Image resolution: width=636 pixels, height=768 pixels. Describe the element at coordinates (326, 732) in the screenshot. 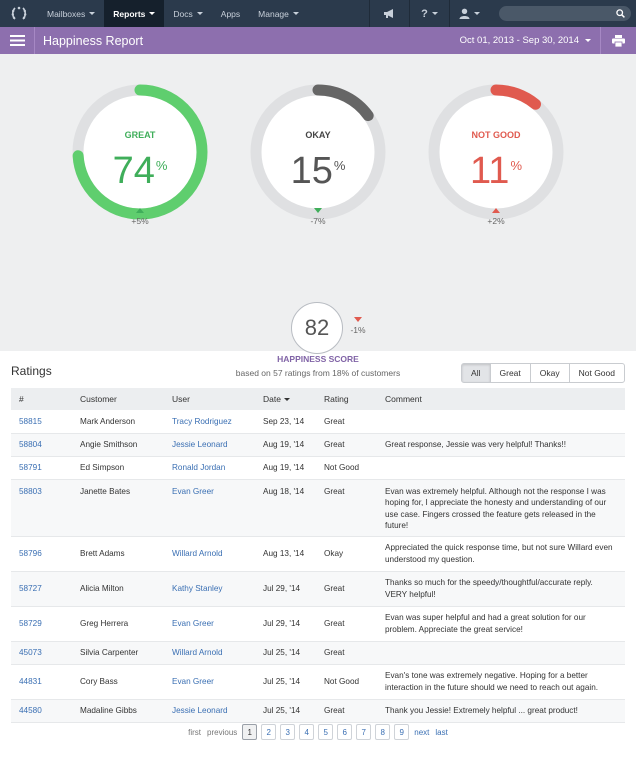

I see `pagination-page-5: 5` at that location.